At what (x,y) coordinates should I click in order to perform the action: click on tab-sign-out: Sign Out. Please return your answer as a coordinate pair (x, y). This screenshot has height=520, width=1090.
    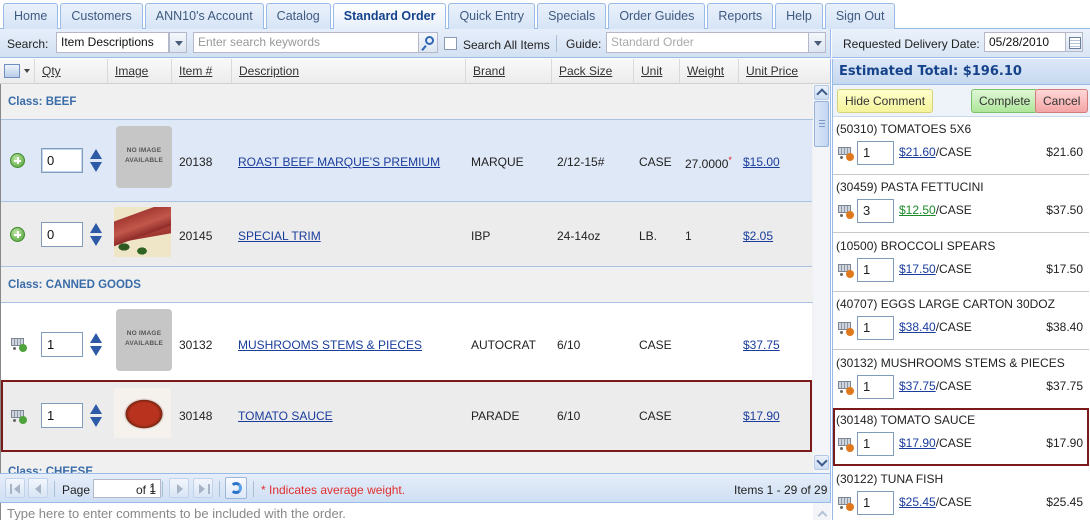
    Looking at the image, I should click on (860, 16).